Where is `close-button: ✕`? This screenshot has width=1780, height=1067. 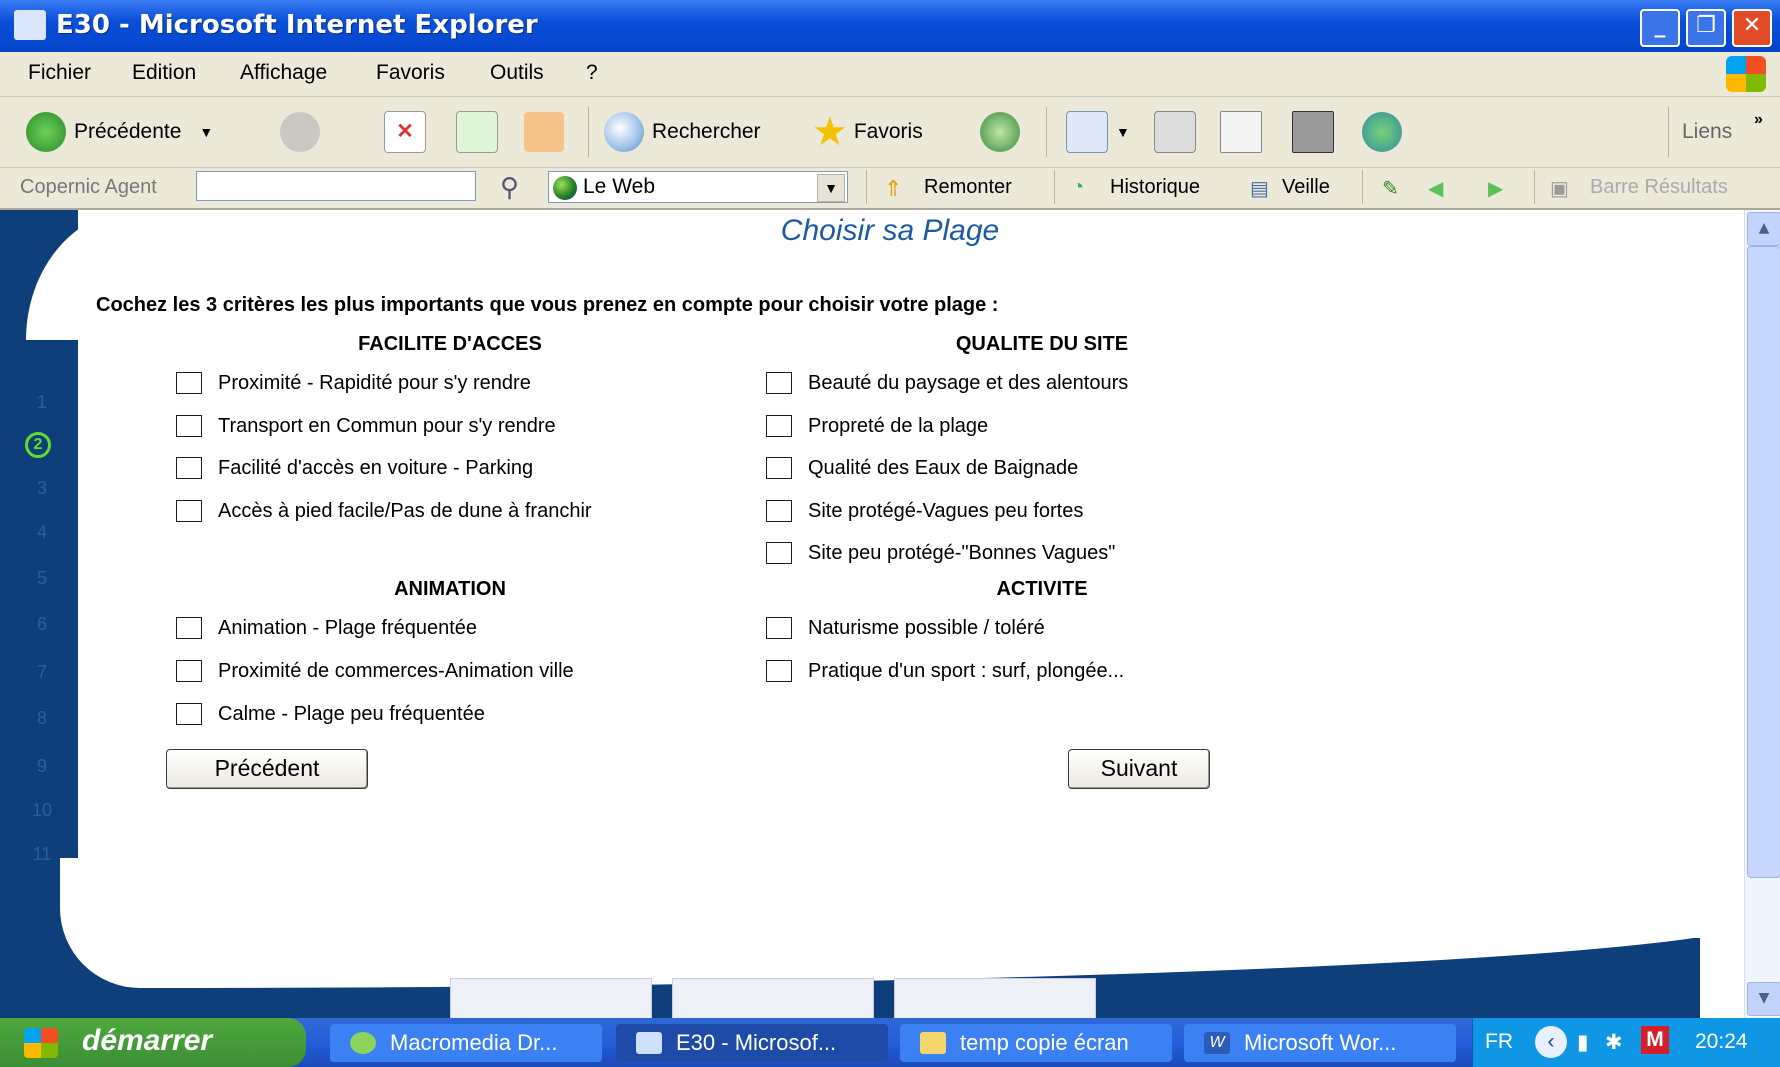 close-button: ✕ is located at coordinates (1752, 28).